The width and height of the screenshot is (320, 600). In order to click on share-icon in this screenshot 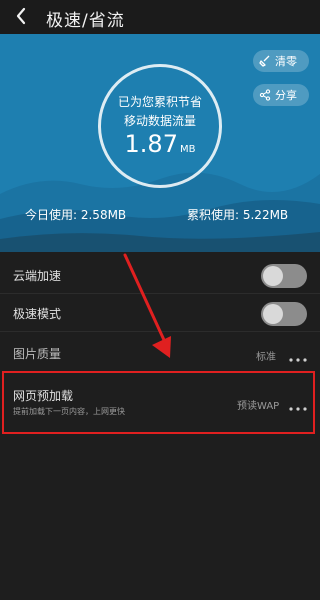, I will do `click(265, 95)`.